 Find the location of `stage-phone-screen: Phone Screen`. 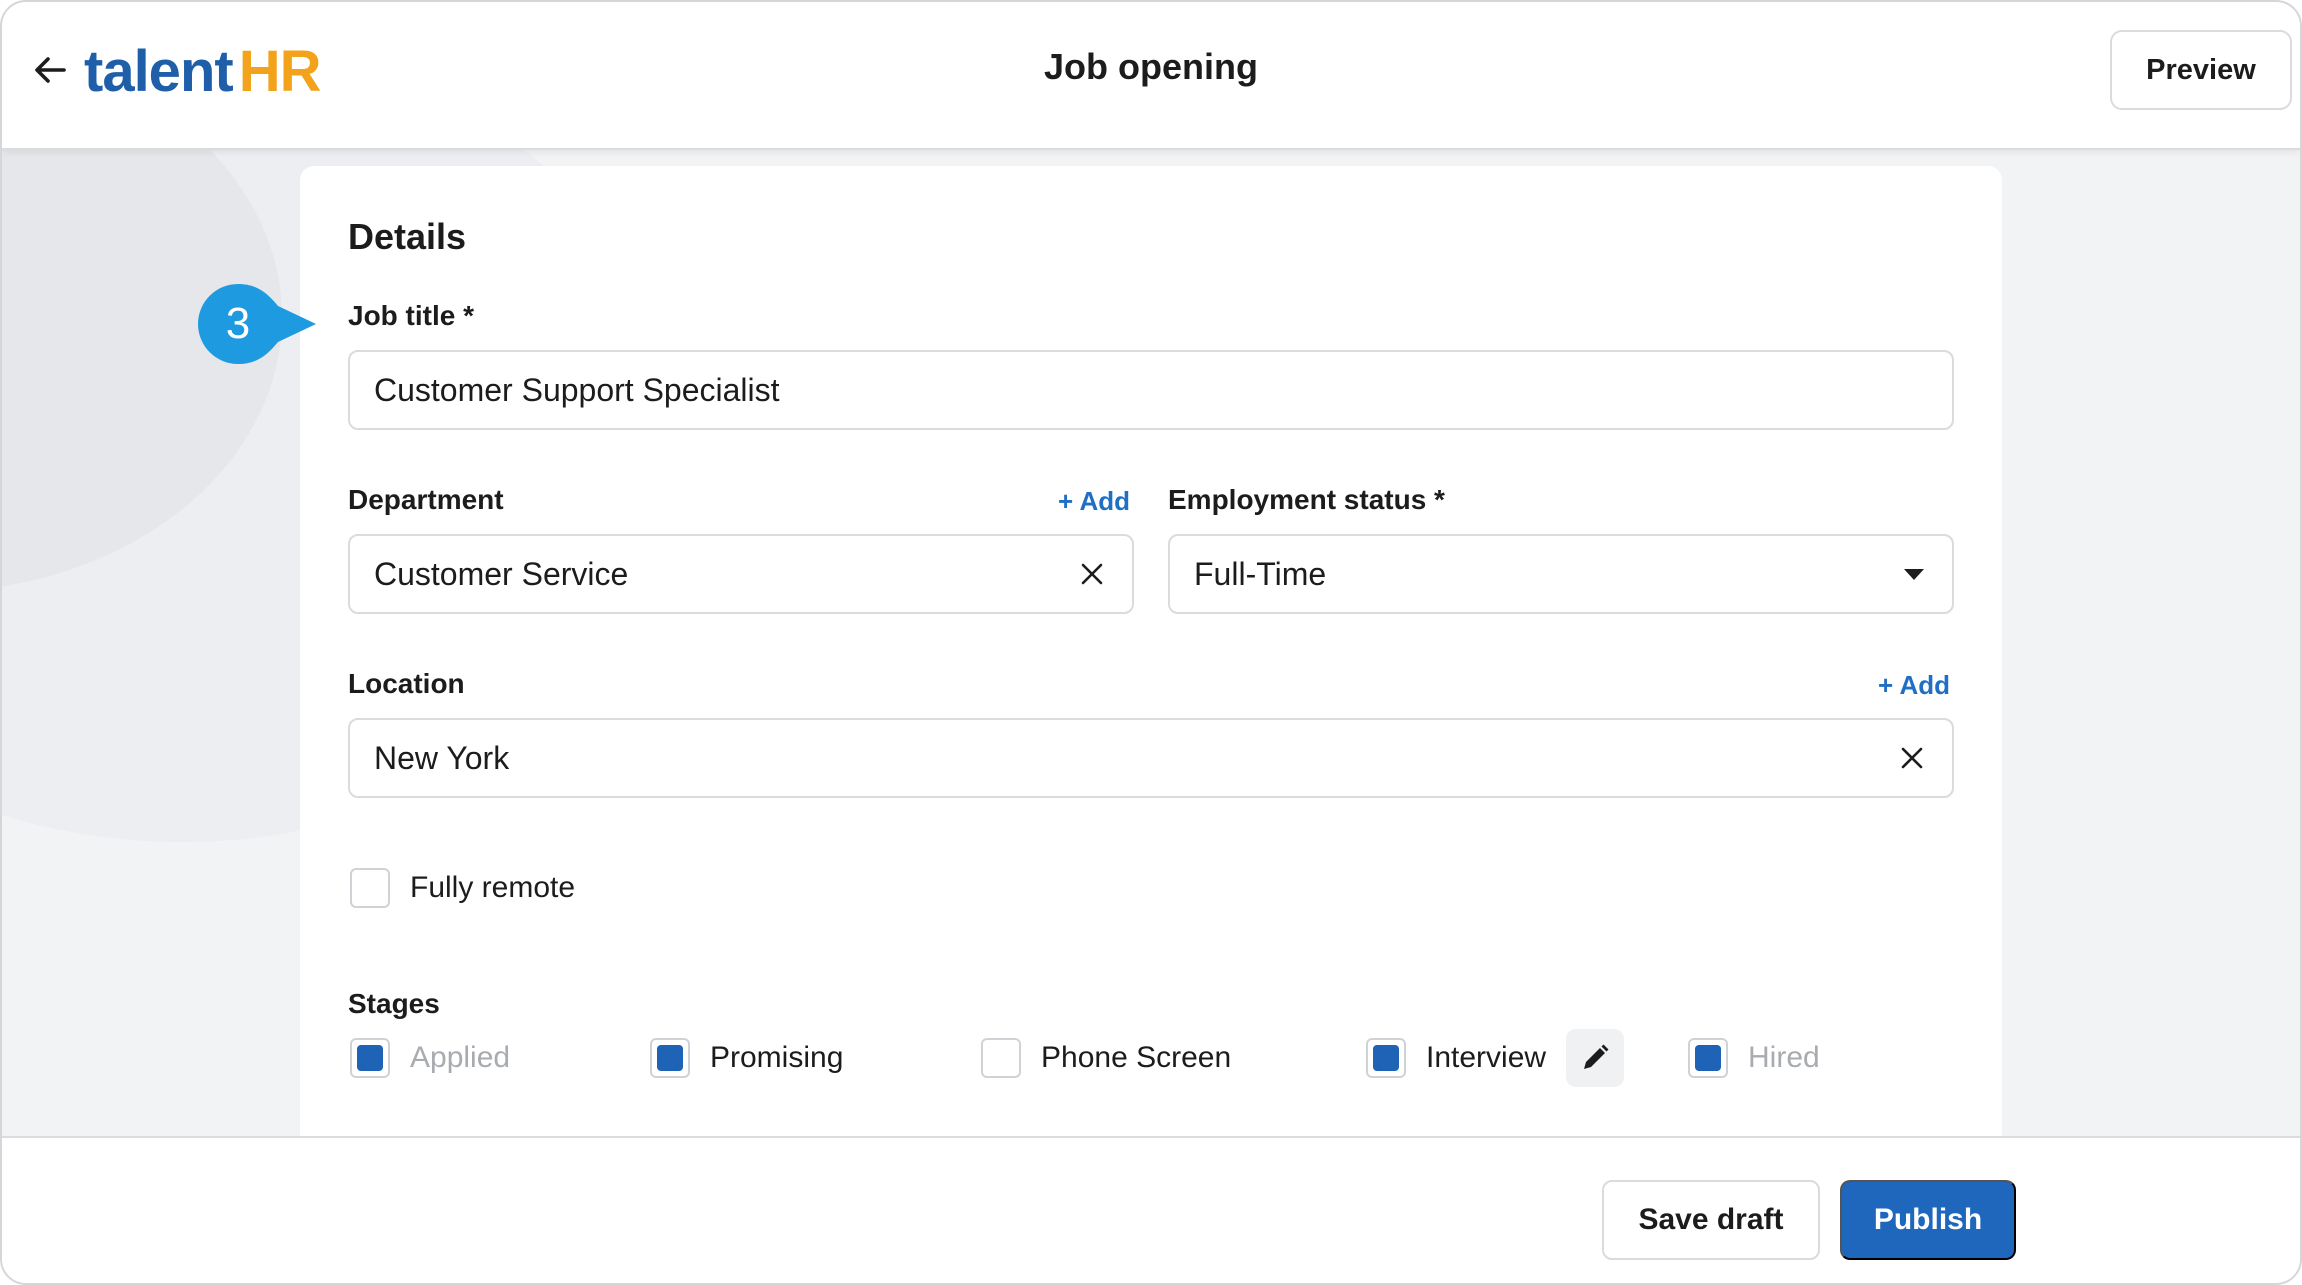

stage-phone-screen: Phone Screen is located at coordinates (1106, 1058).